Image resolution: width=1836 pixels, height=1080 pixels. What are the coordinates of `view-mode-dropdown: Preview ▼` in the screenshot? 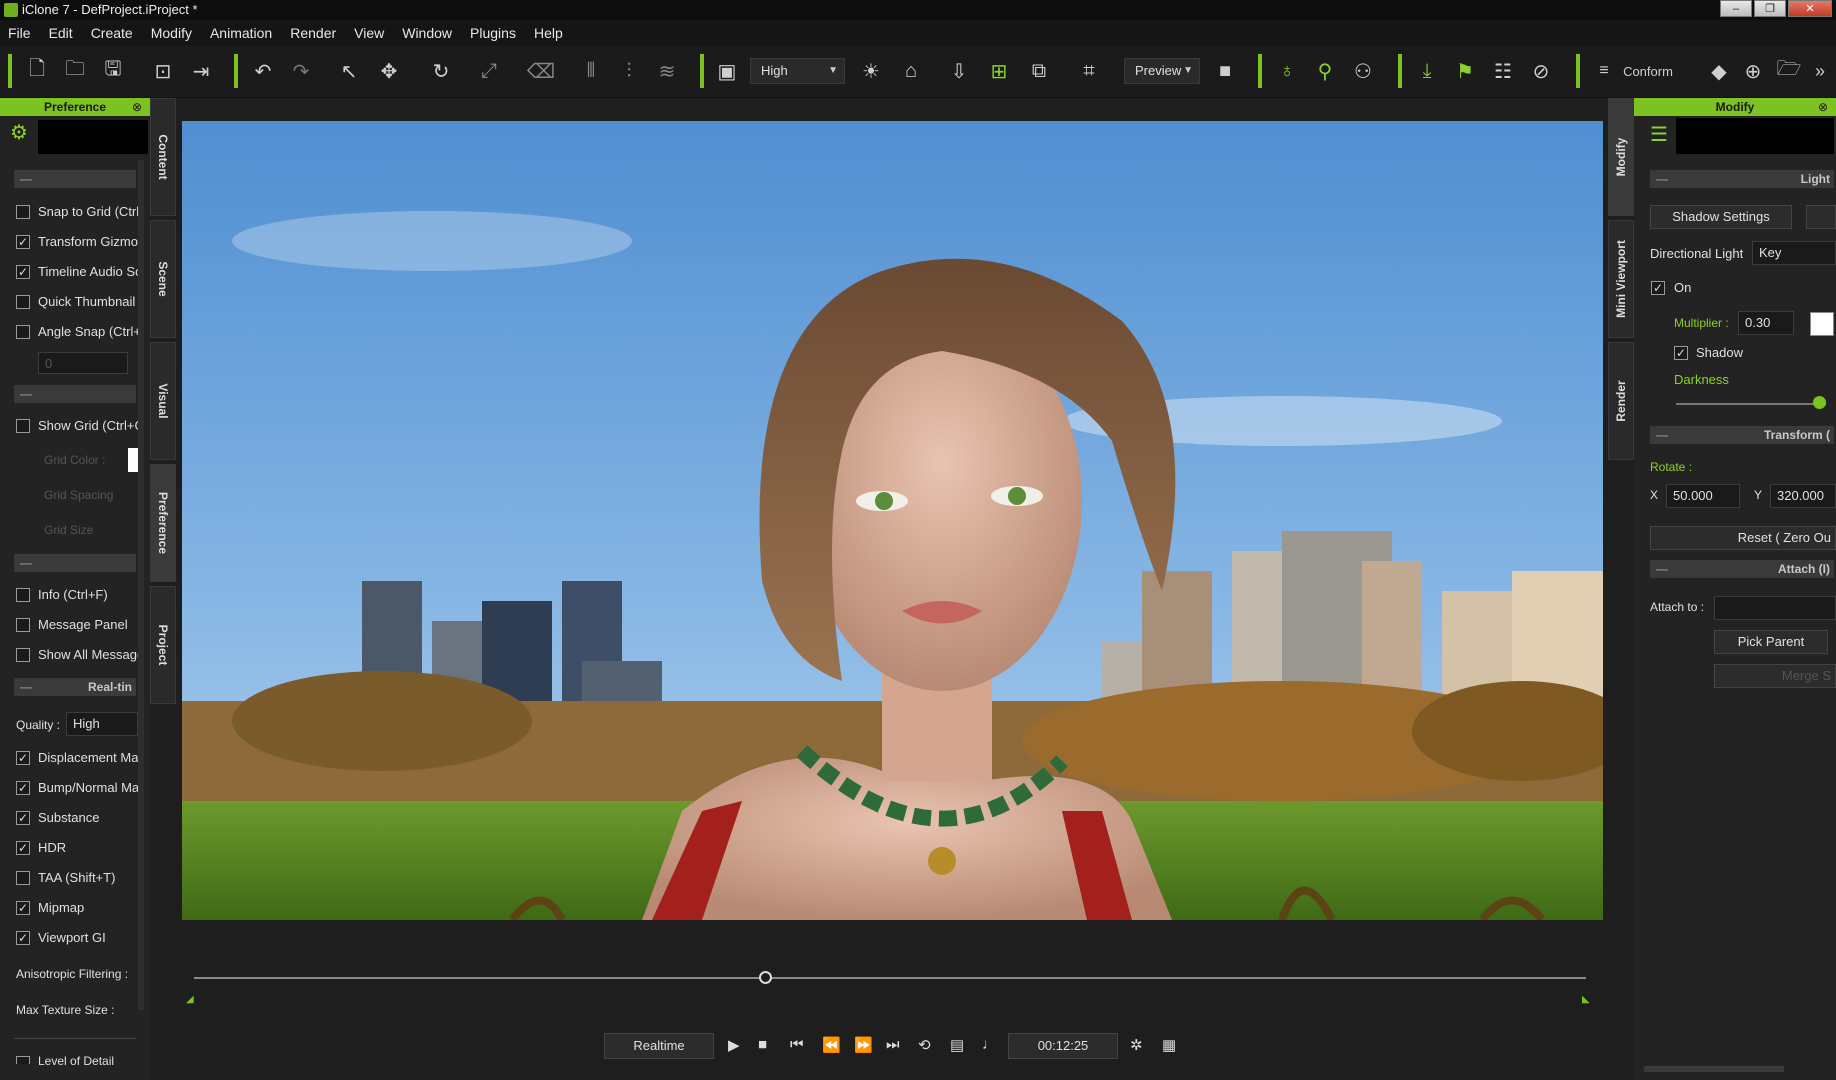 It's located at (1162, 71).